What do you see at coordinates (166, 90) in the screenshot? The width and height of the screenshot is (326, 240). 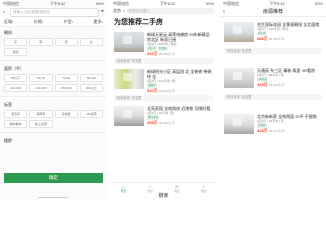 I see `price-unit: 42,500元/平` at bounding box center [166, 90].